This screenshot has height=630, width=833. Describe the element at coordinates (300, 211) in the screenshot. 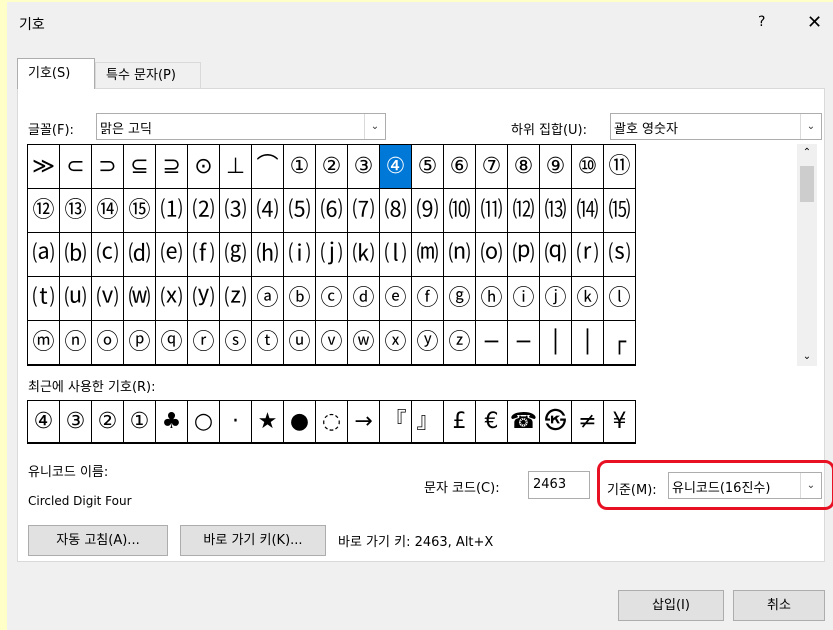

I see `symbol-cell: ⑸` at that location.